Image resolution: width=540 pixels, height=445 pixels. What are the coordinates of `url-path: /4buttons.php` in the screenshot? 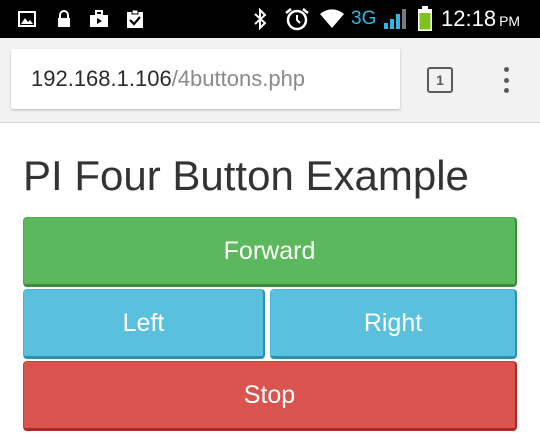 It's located at (238, 78).